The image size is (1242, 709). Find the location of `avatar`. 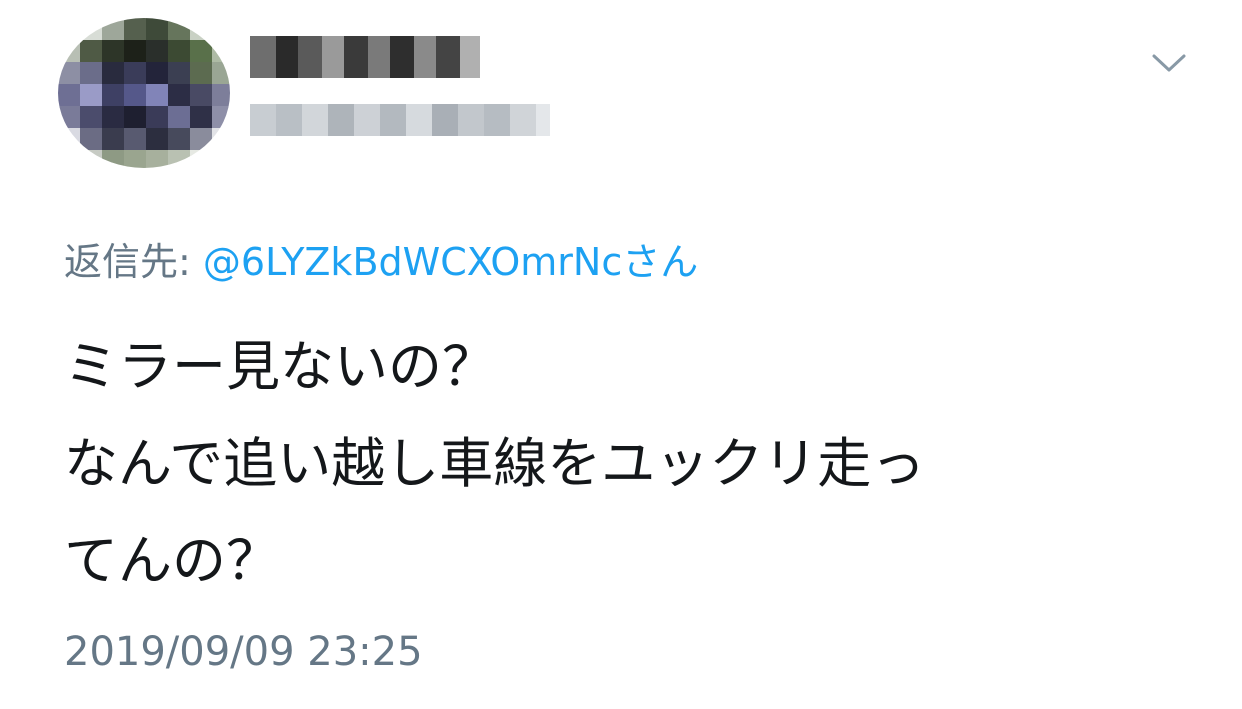

avatar is located at coordinates (144, 93).